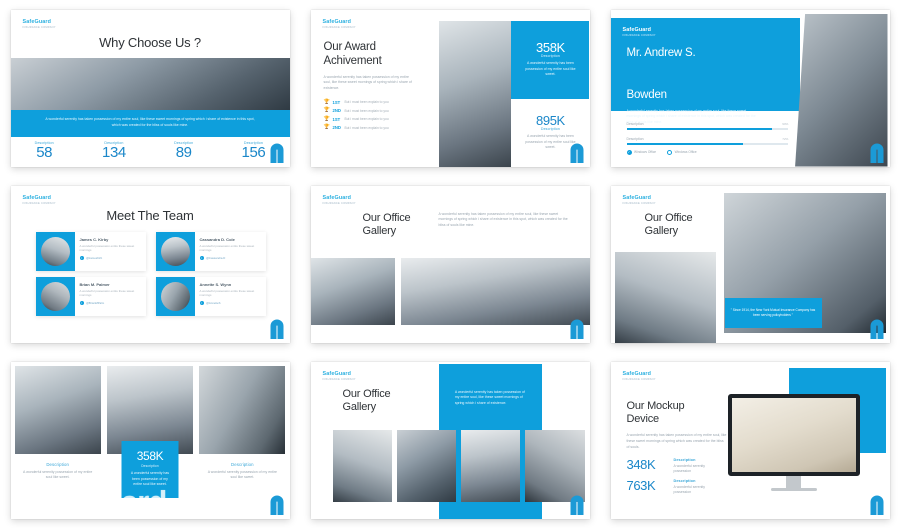  What do you see at coordinates (670, 152) in the screenshot?
I see `circle-outline-icon` at bounding box center [670, 152].